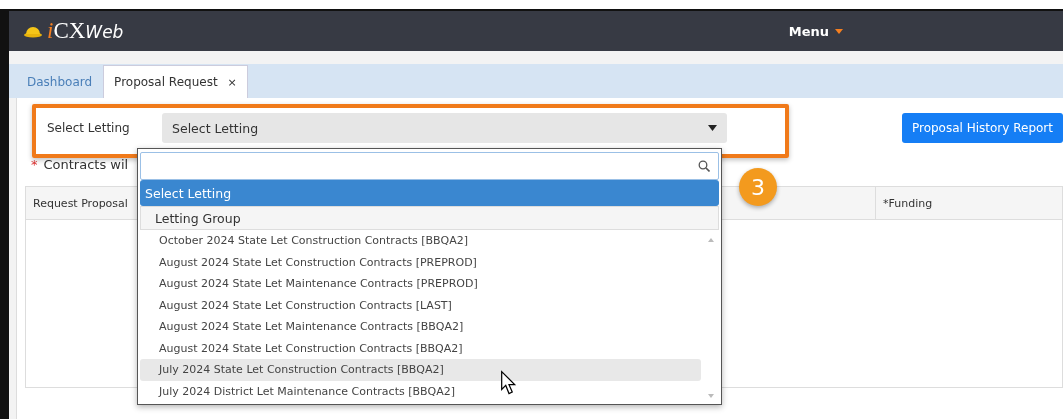 The image size is (1063, 419). I want to click on search-icon, so click(704, 166).